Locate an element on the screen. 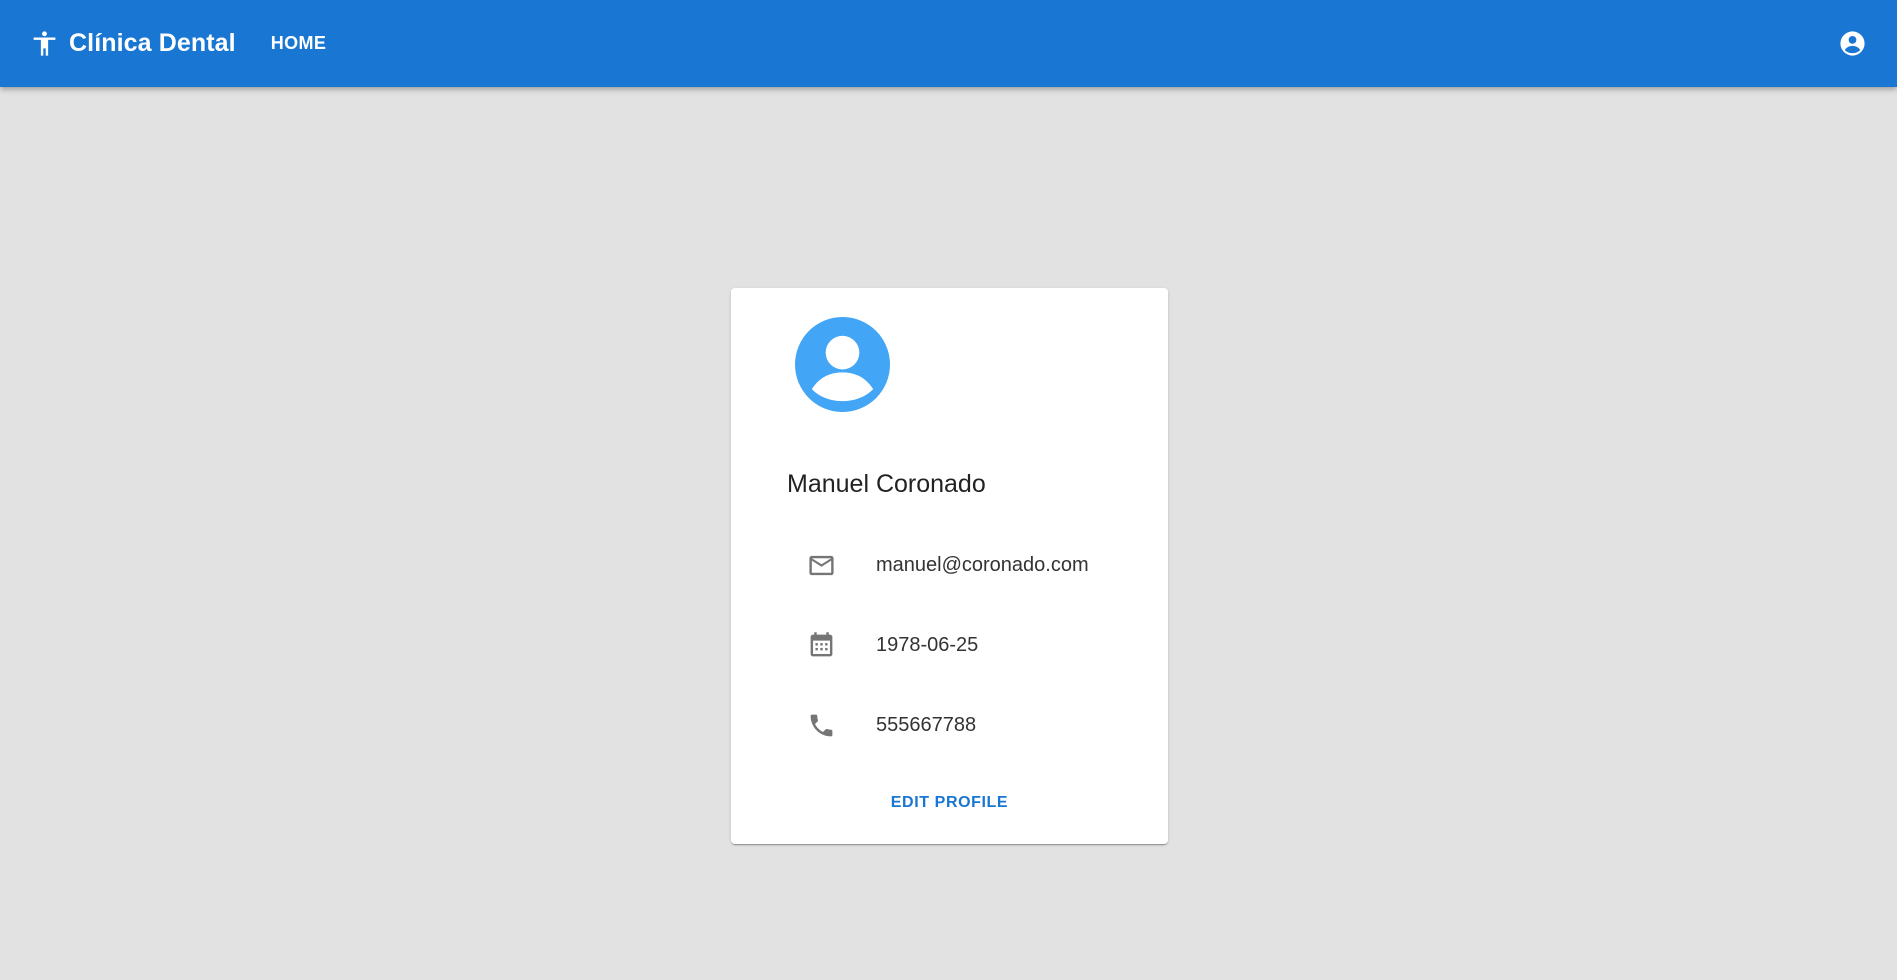  edit-profile-button: EDIT PROFILE is located at coordinates (949, 803).